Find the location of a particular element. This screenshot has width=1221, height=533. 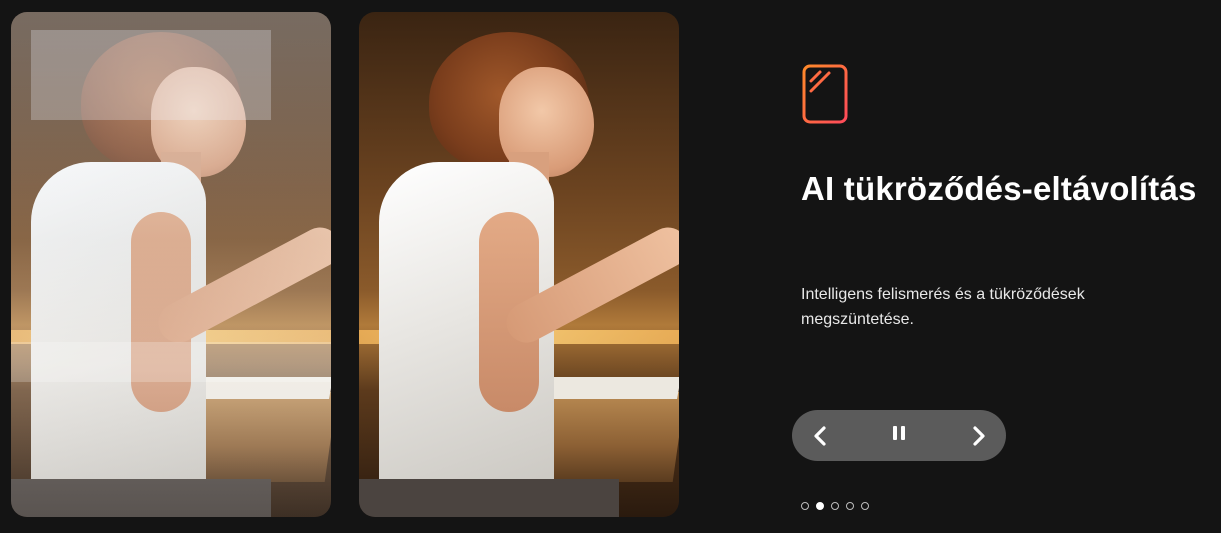

chevron-left-icon is located at coordinates (820, 435).